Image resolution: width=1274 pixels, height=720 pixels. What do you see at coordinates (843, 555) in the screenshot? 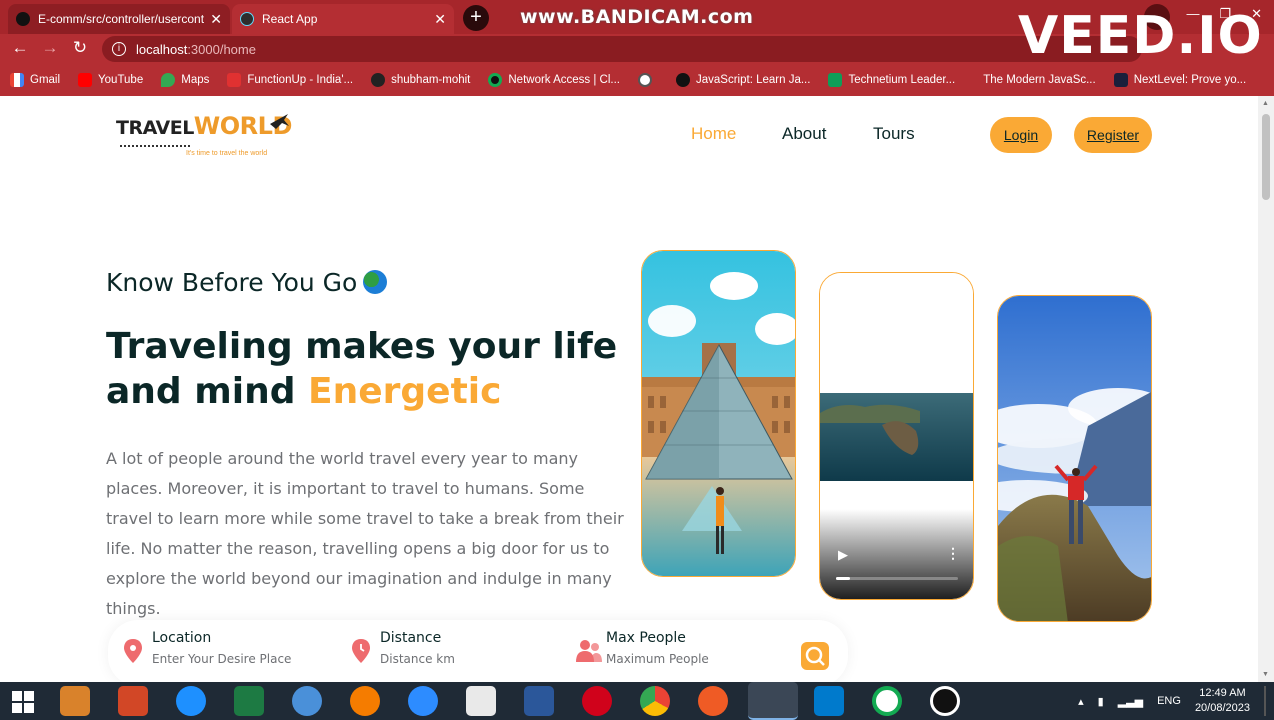
I see `play-icon: ▶` at bounding box center [843, 555].